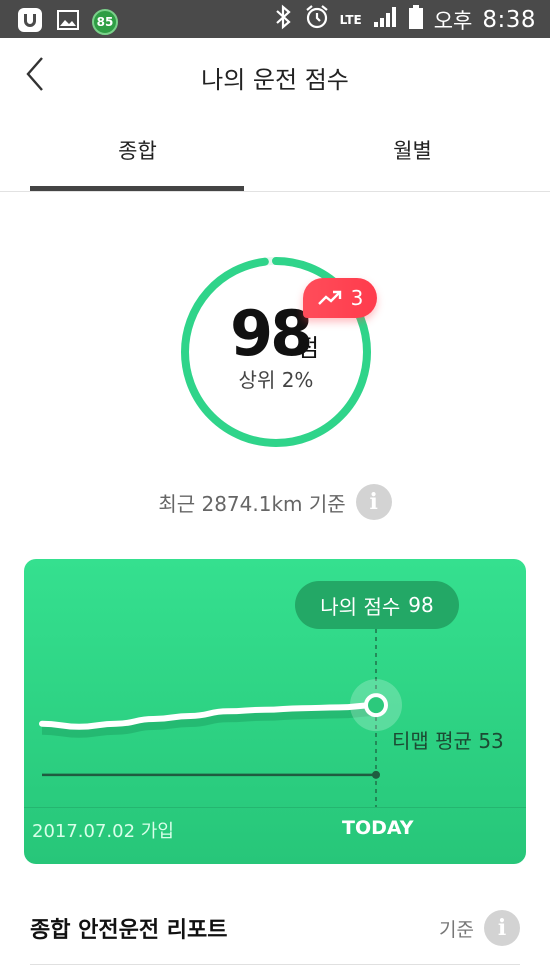  Describe the element at coordinates (385, 20) in the screenshot. I see `signal-icon` at that location.